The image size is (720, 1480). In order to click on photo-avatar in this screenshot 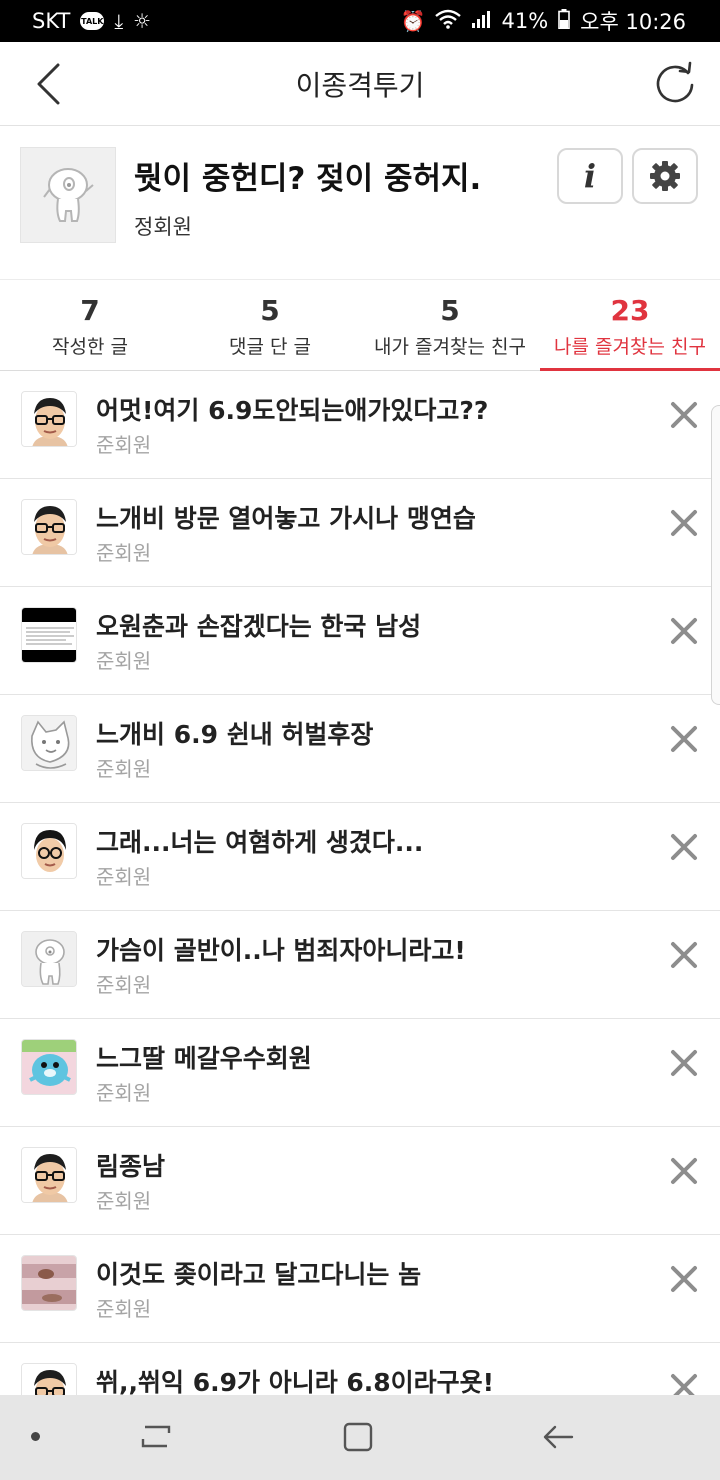, I will do `click(49, 1283)`.